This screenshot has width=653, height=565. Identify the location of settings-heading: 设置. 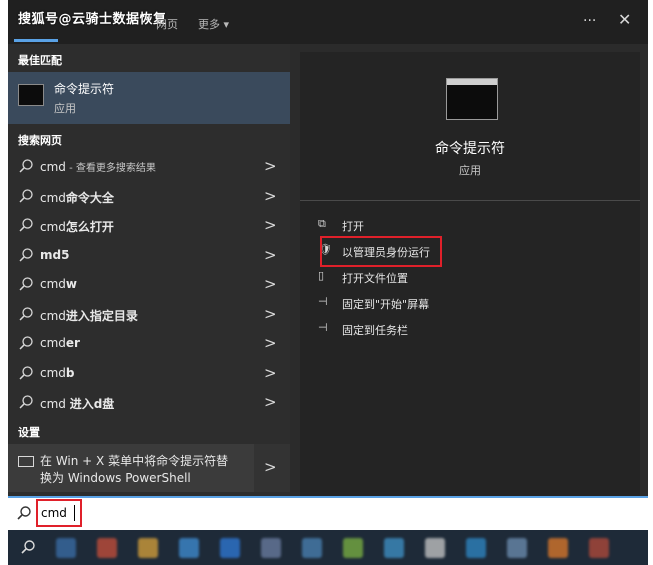
(29, 432).